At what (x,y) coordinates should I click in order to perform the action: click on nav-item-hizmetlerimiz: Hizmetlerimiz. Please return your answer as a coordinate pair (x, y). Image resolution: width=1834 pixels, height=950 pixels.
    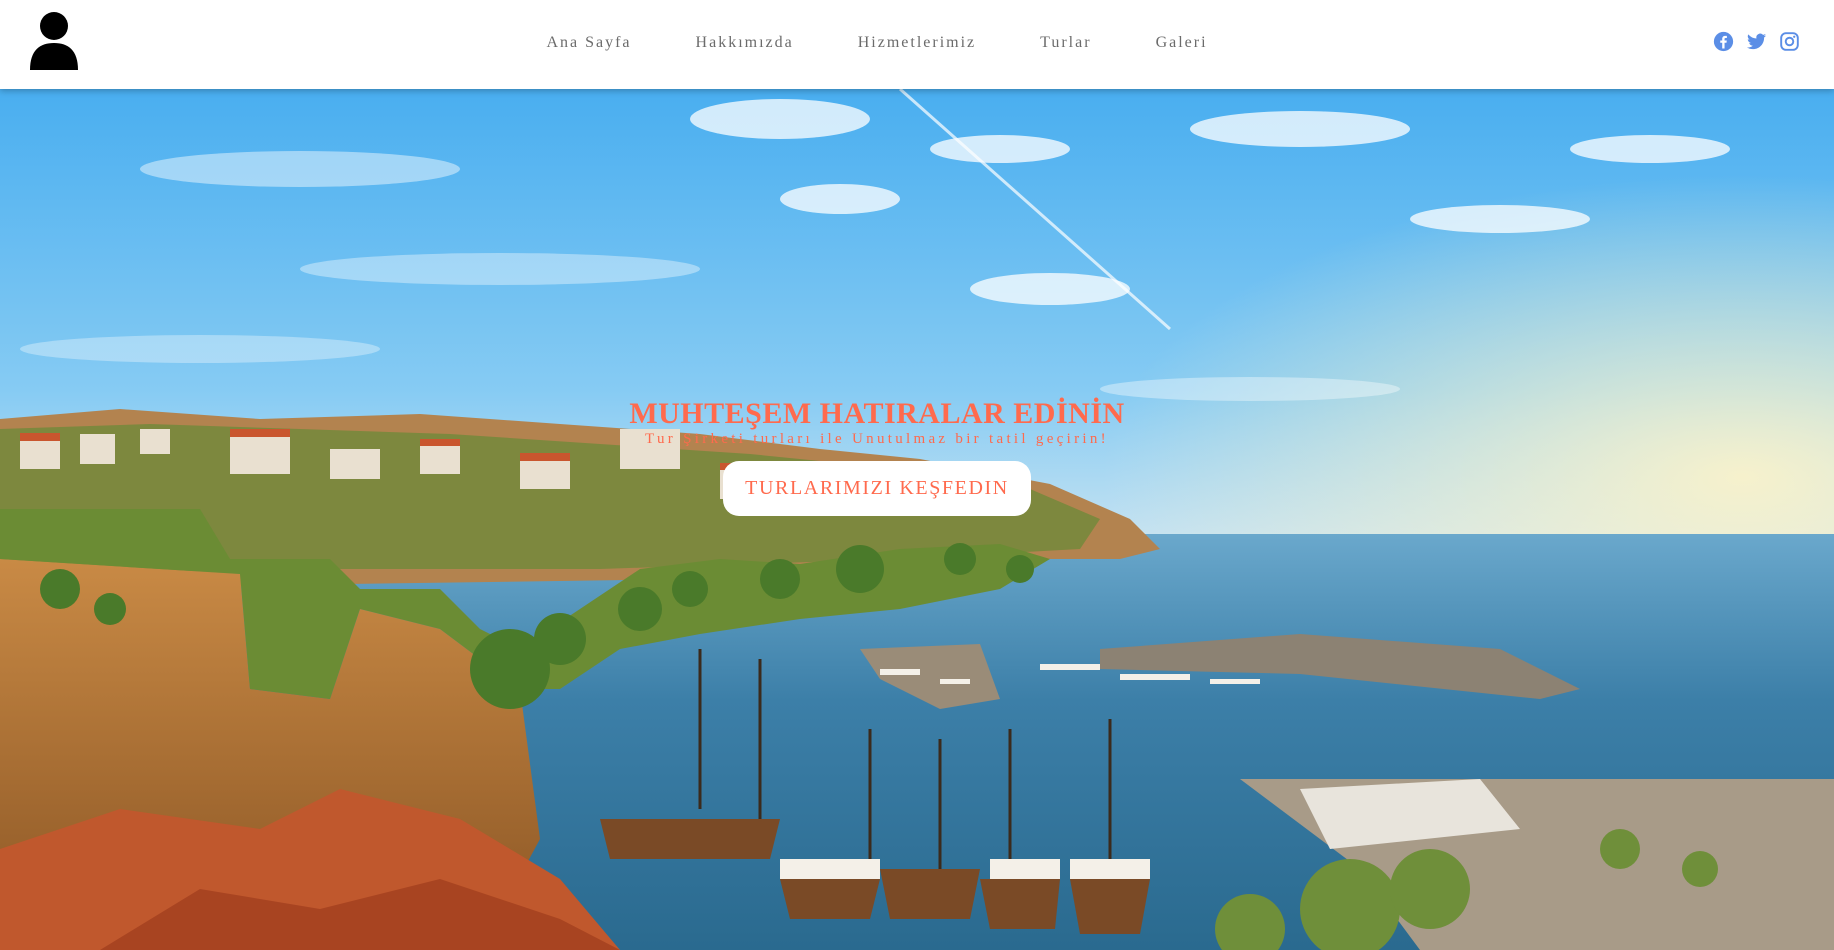
    Looking at the image, I should click on (917, 43).